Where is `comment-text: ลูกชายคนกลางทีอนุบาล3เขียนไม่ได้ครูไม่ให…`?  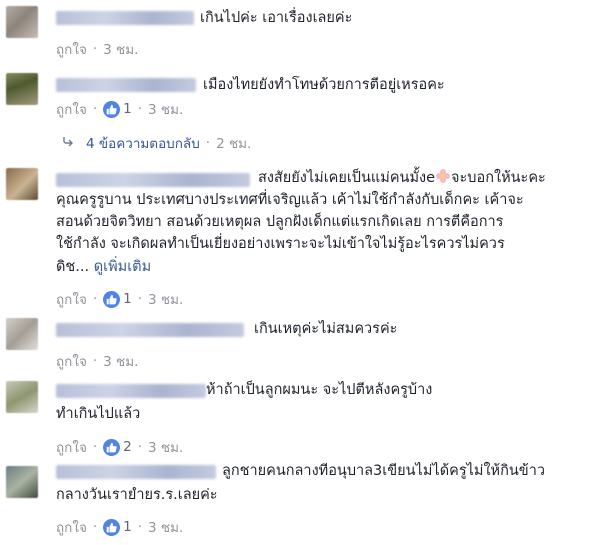
comment-text: ลูกชายคนกลางทีอนุบาล3เขียนไม่ได้ครูไม่ให… is located at coordinates (383, 471).